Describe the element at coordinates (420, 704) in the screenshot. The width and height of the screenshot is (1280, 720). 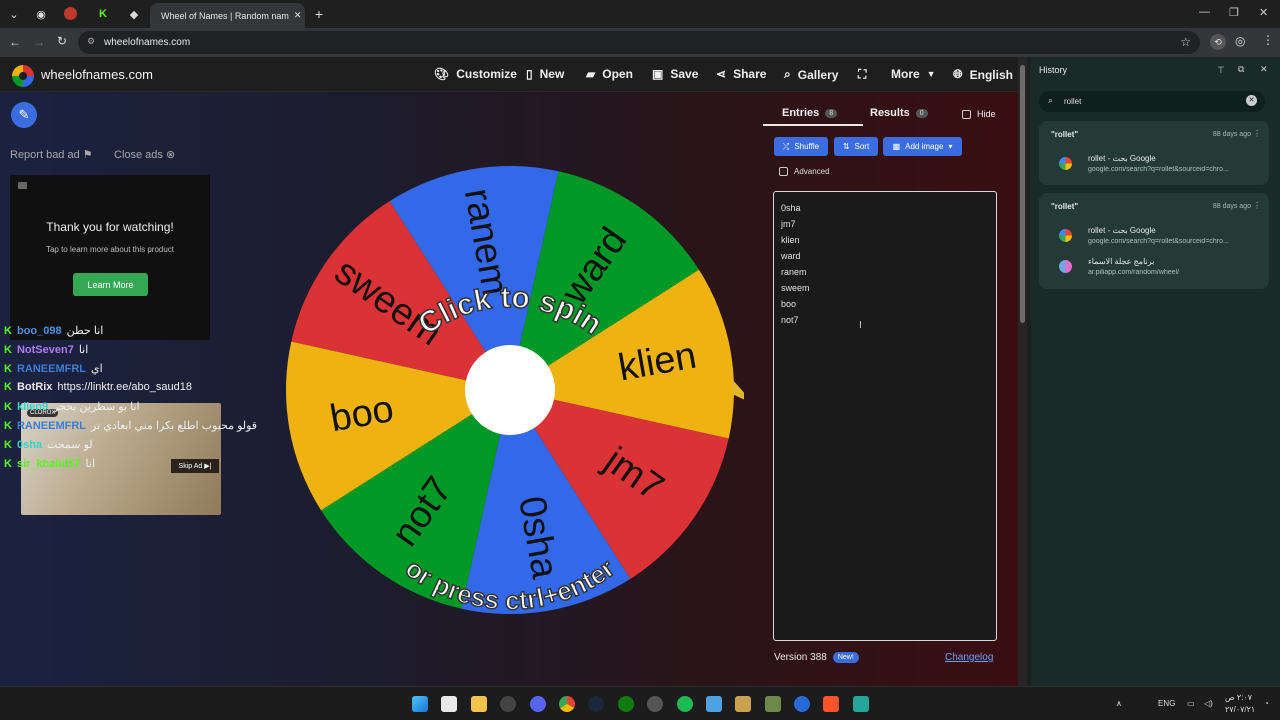
I see `windows-start-icon` at that location.